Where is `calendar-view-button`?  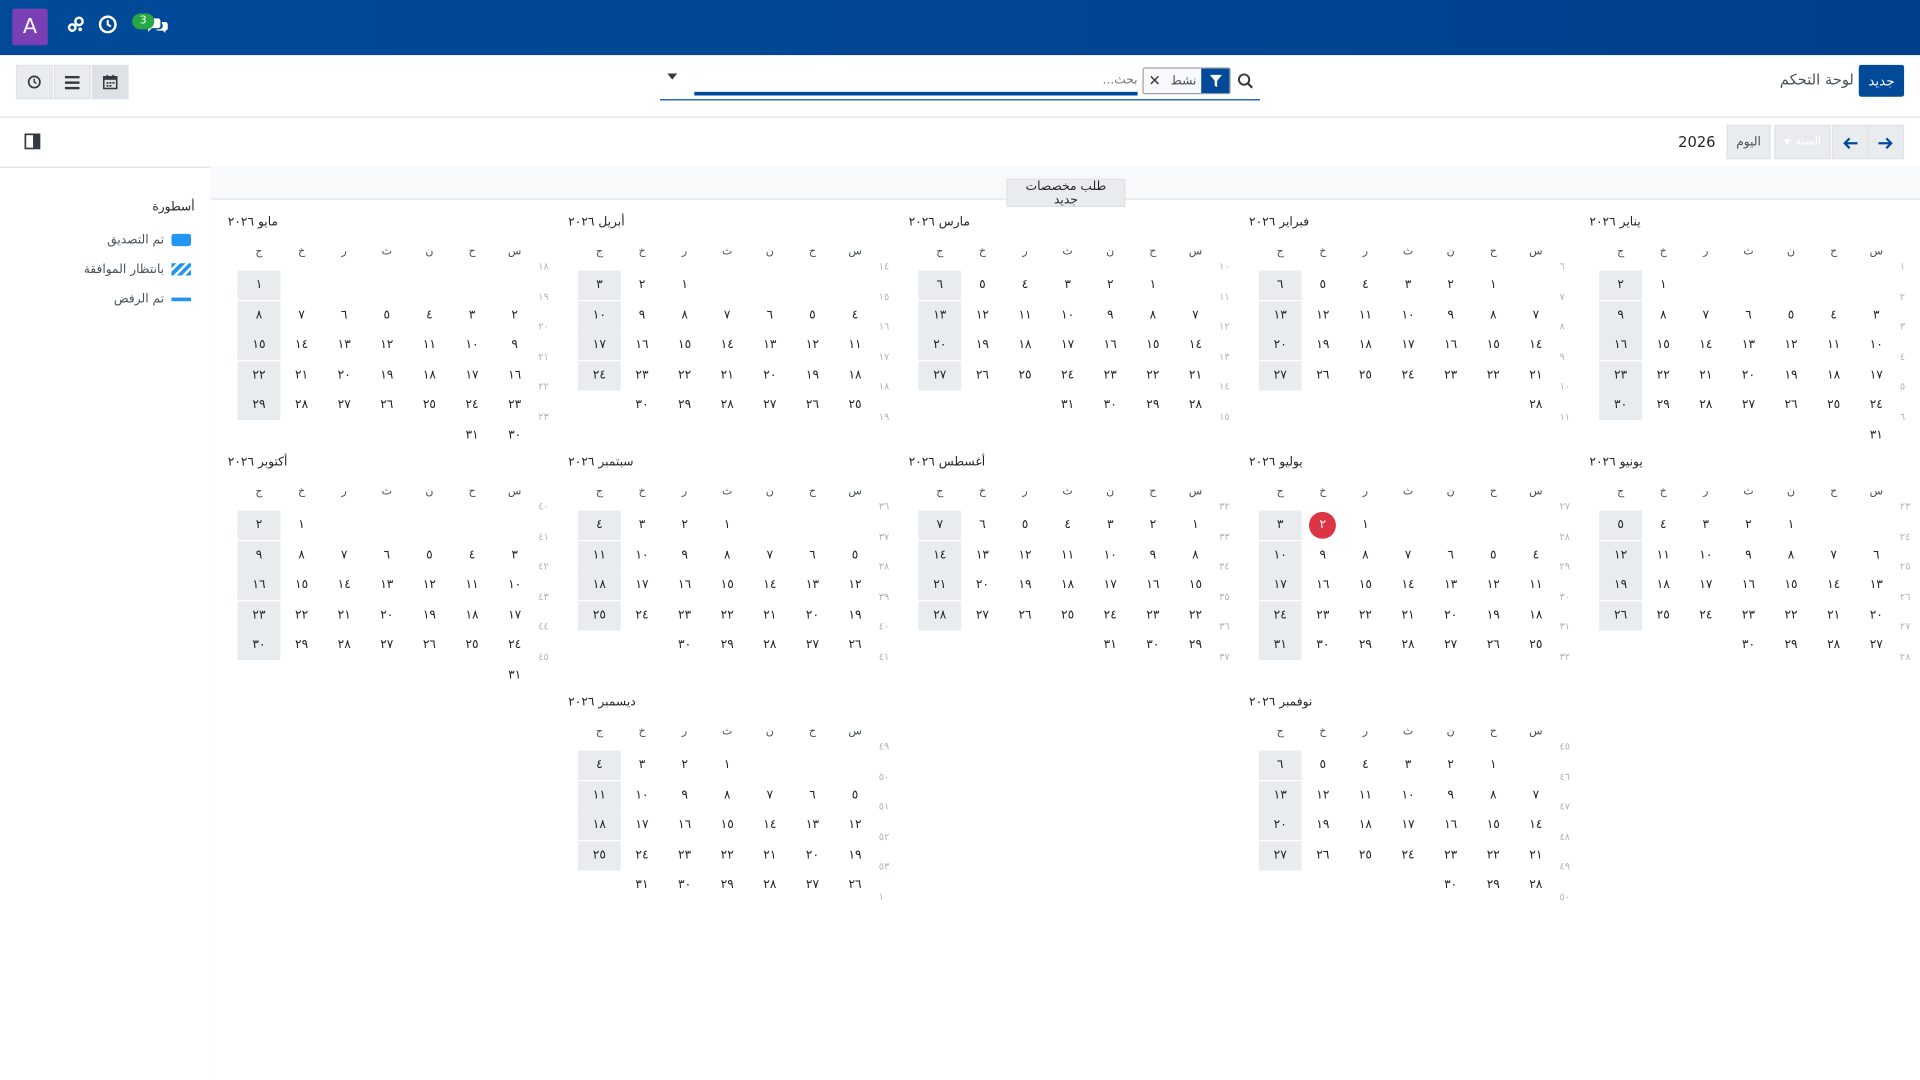 calendar-view-button is located at coordinates (110, 82).